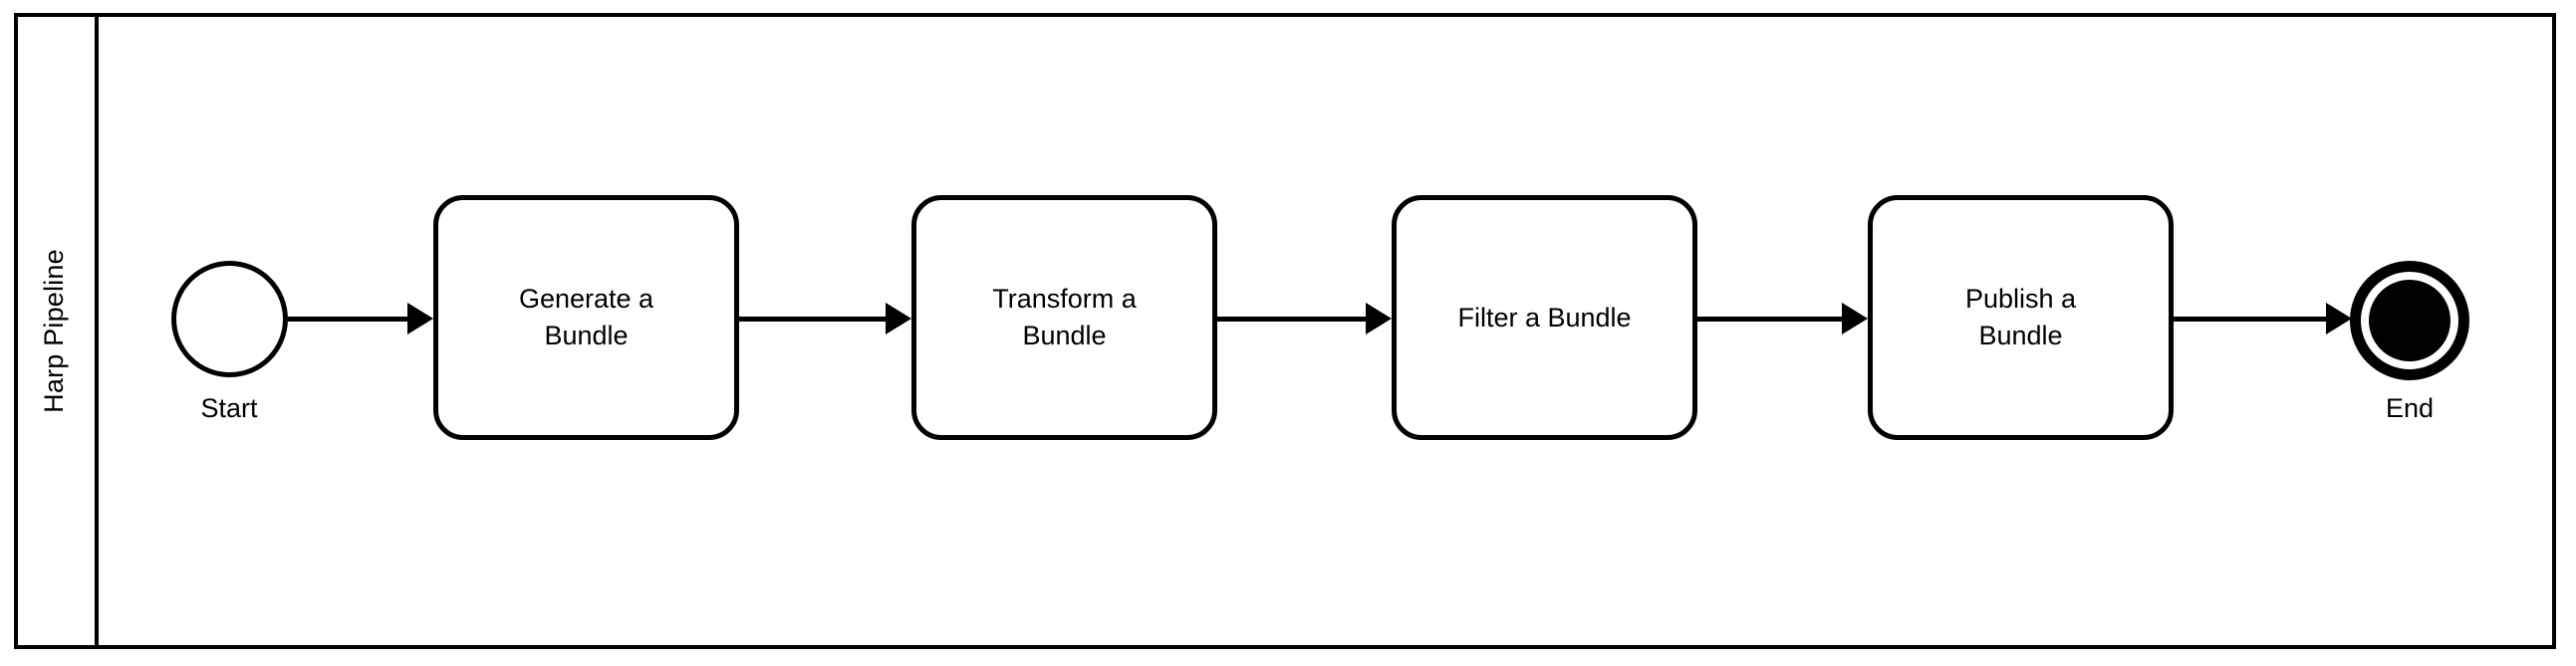 This screenshot has height=666, width=2576. Describe the element at coordinates (229, 319) in the screenshot. I see `start-event-circle` at that location.